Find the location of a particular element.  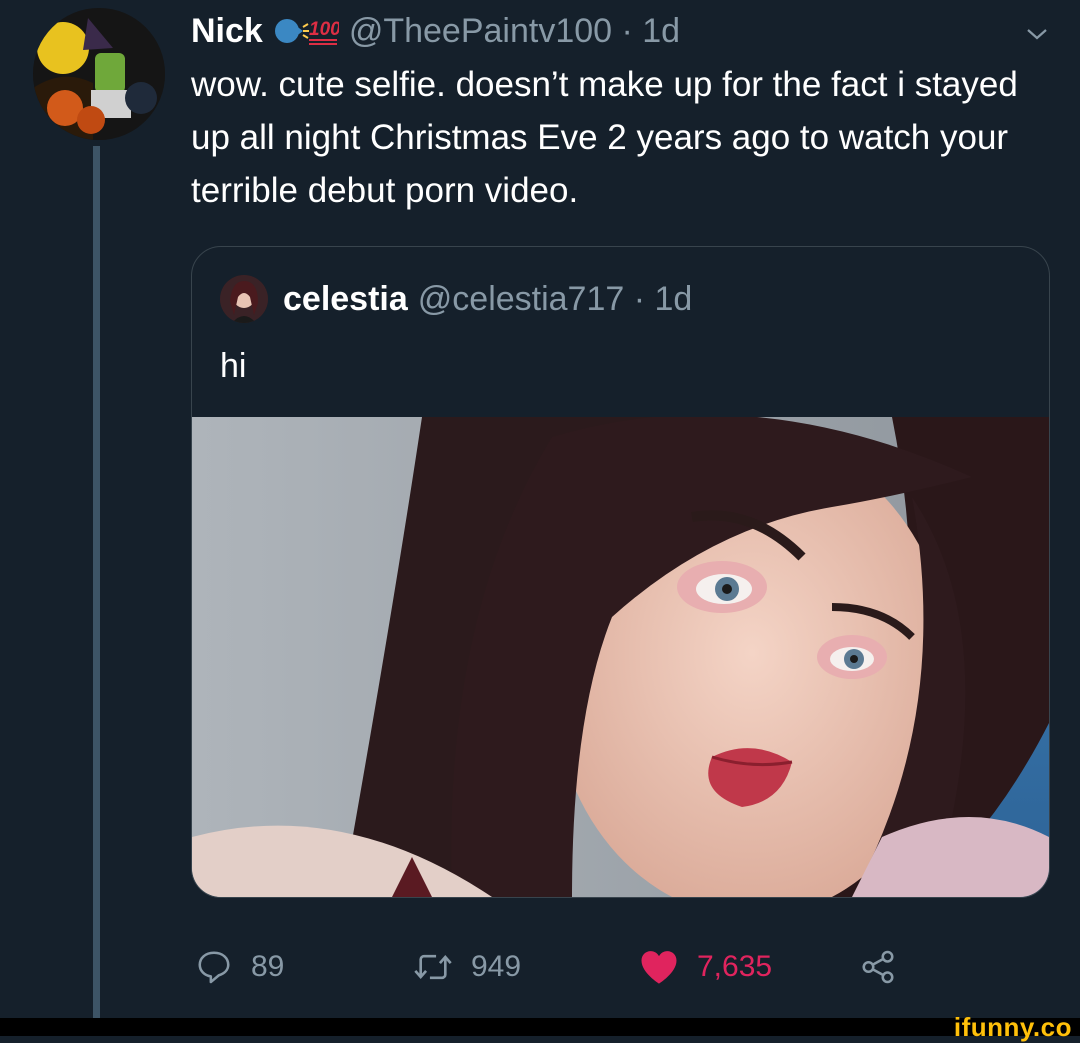

tweet-actions: 89 949 7,635 is located at coordinates (551, 967).